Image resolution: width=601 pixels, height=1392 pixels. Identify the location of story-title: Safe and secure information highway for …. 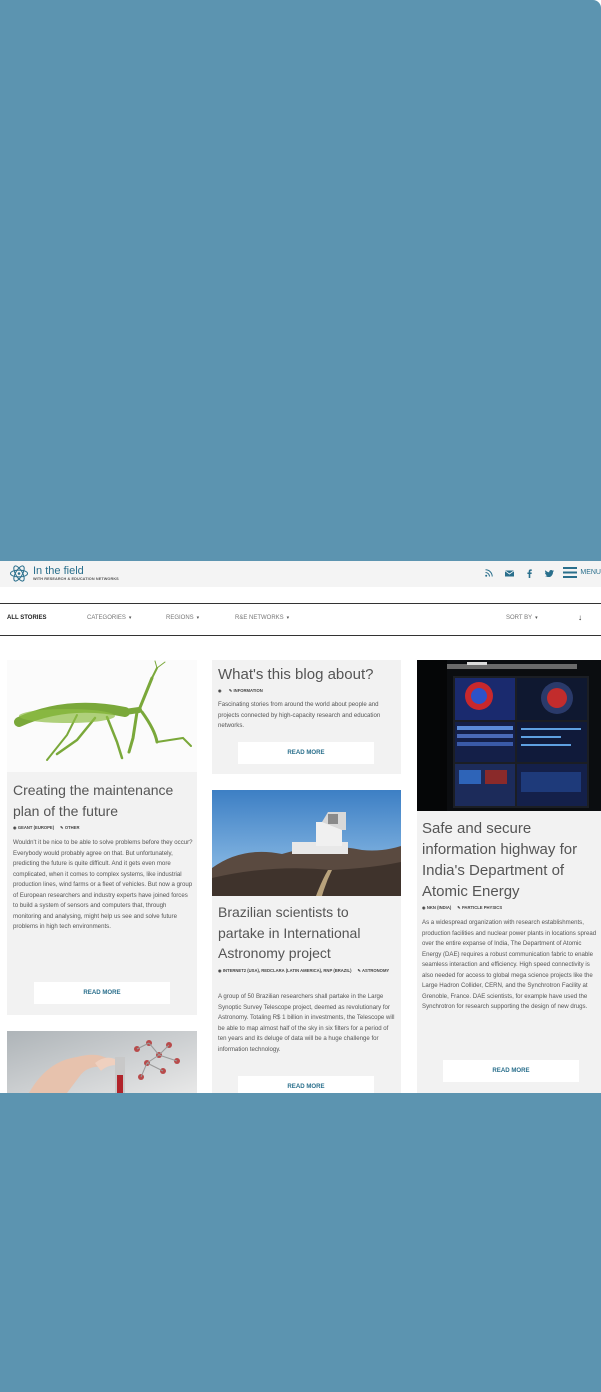
(511, 860).